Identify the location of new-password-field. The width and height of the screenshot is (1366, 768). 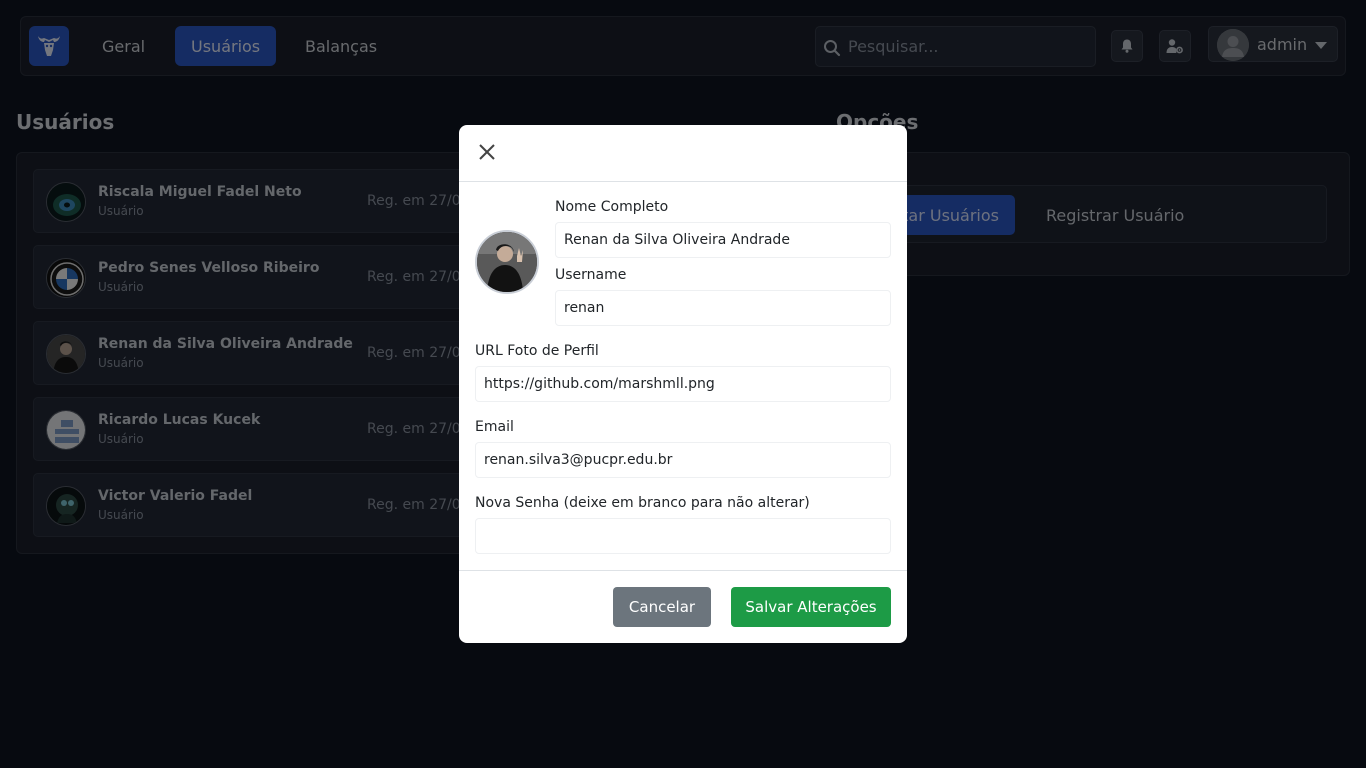
(683, 536).